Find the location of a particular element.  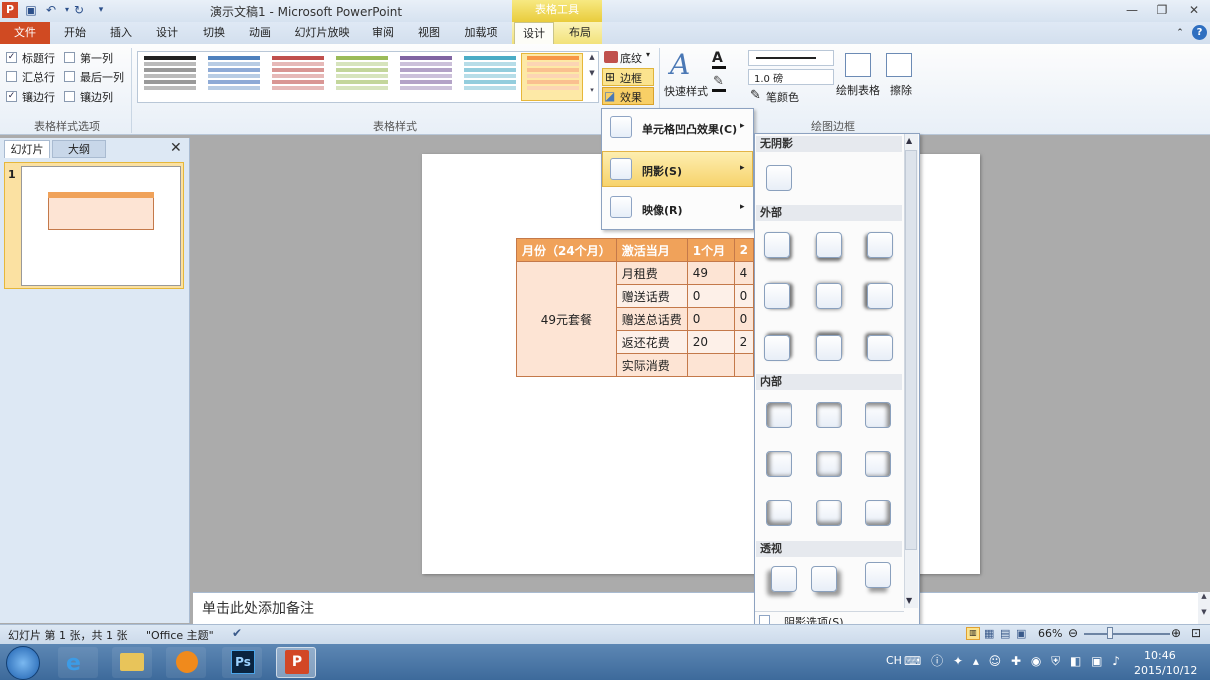

table-cell: 2 is located at coordinates (743, 342).